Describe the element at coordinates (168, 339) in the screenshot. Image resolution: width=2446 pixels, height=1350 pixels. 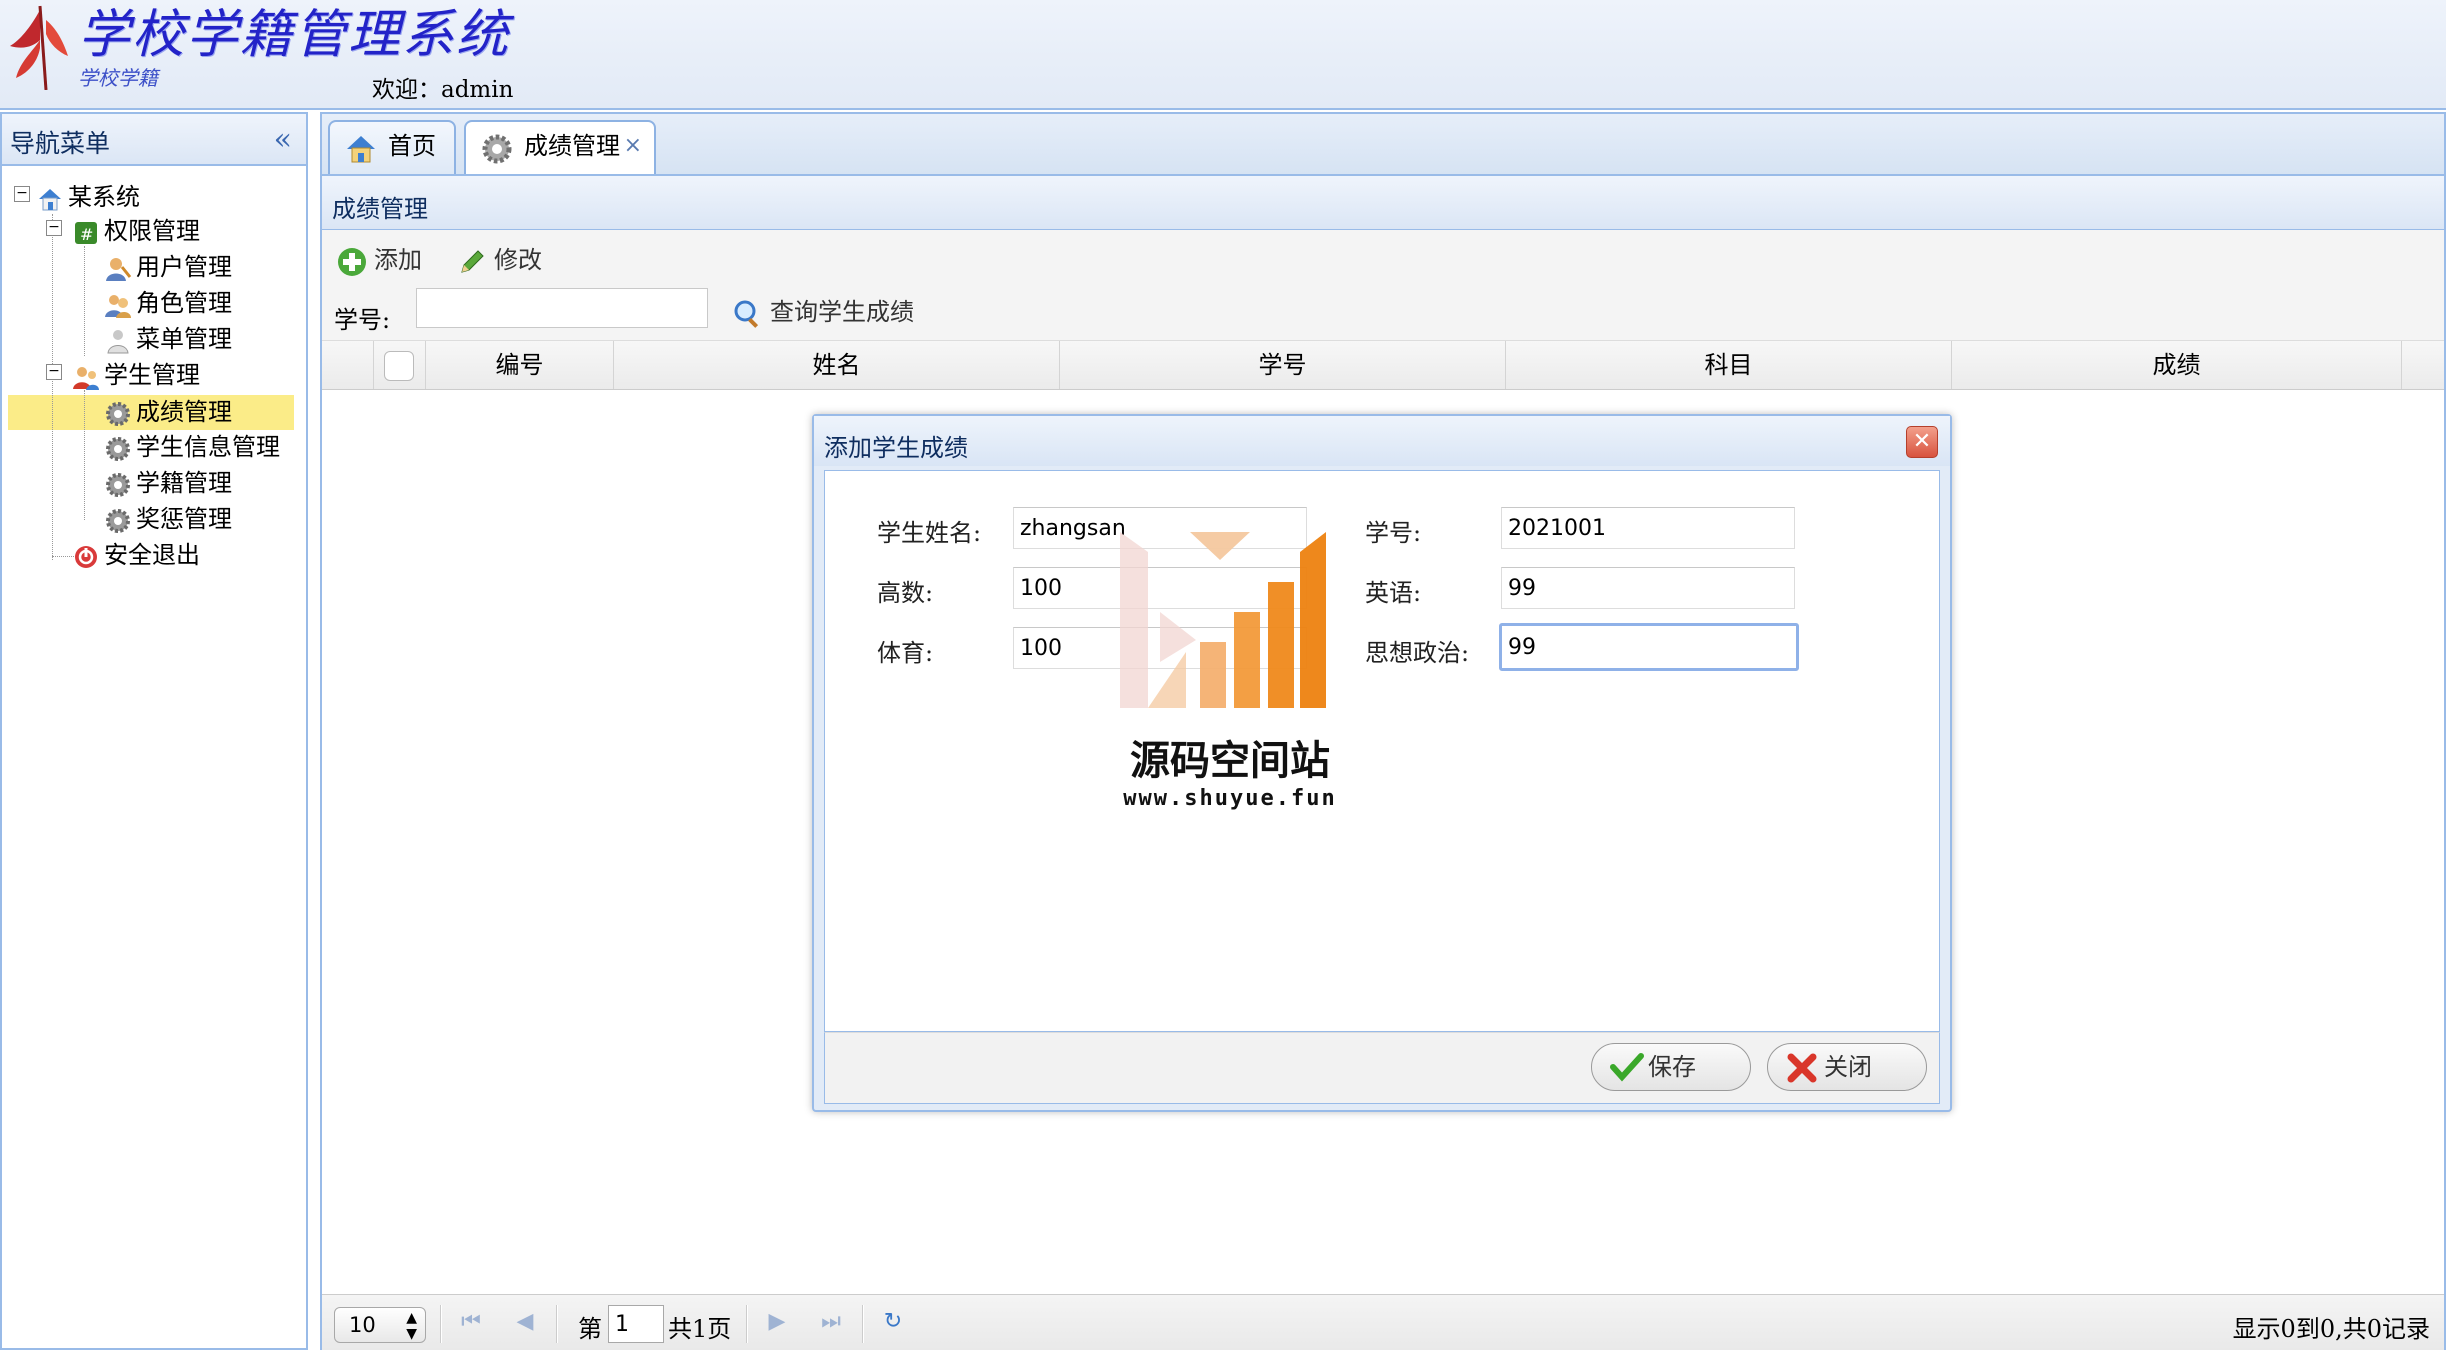
I see `tree-item-menu-management: 菜单管理` at that location.